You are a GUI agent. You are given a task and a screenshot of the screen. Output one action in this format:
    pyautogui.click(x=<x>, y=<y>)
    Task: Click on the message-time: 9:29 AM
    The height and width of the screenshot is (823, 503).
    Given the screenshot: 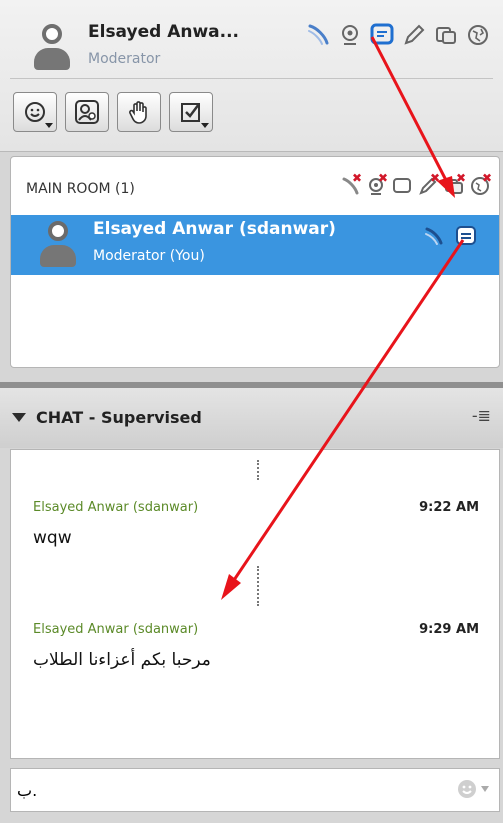 What is the action you would take?
    pyautogui.click(x=449, y=629)
    